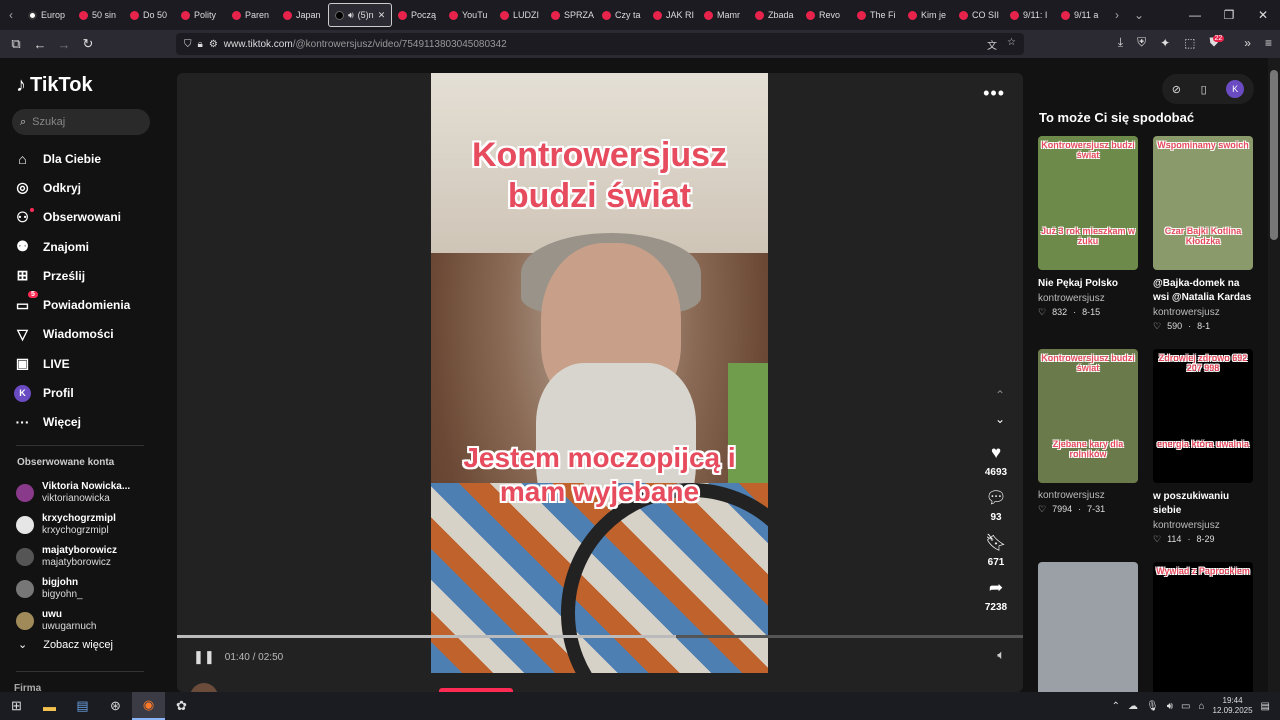 The width and height of the screenshot is (1280, 720). I want to click on followed-account: uwu uwugarnuch, so click(73, 621).